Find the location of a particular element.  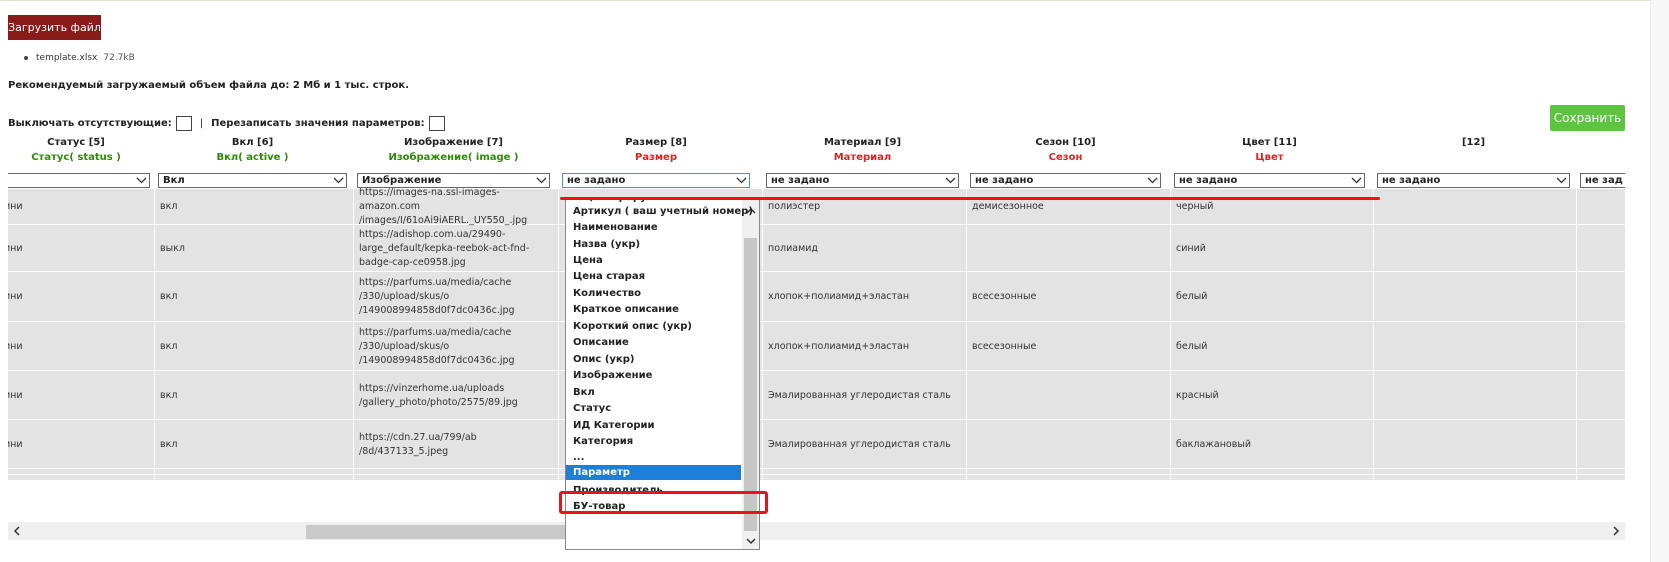

dropdown-option: Цена старая is located at coordinates (609, 276).